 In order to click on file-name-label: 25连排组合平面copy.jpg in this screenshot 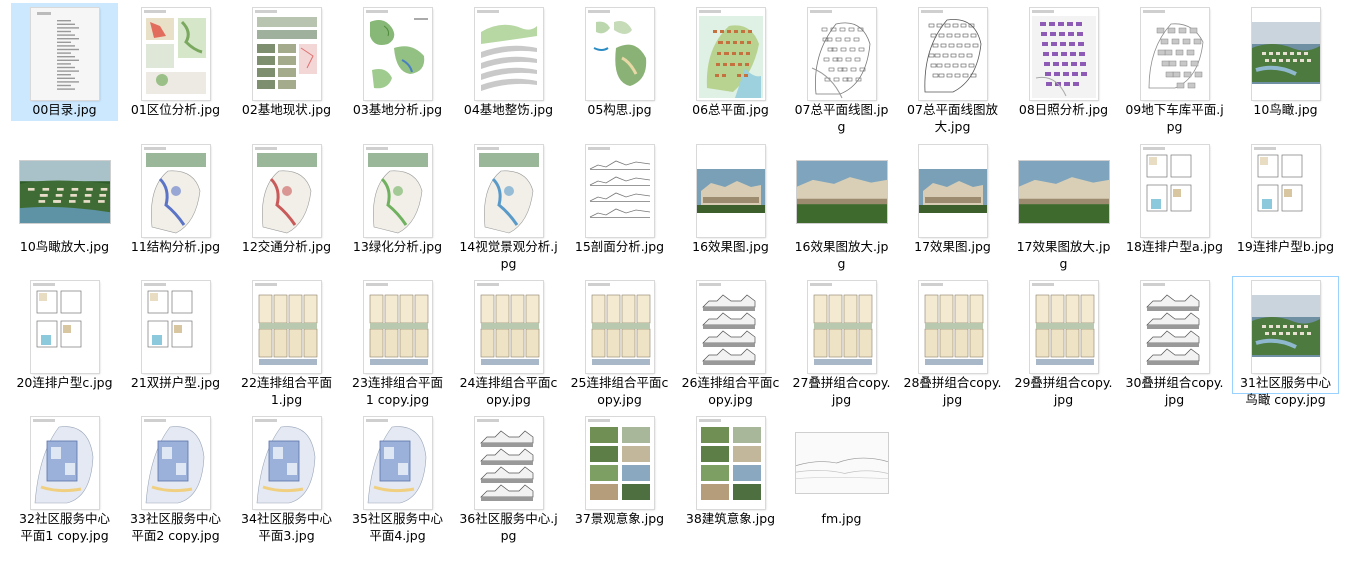, I will do `click(619, 391)`.